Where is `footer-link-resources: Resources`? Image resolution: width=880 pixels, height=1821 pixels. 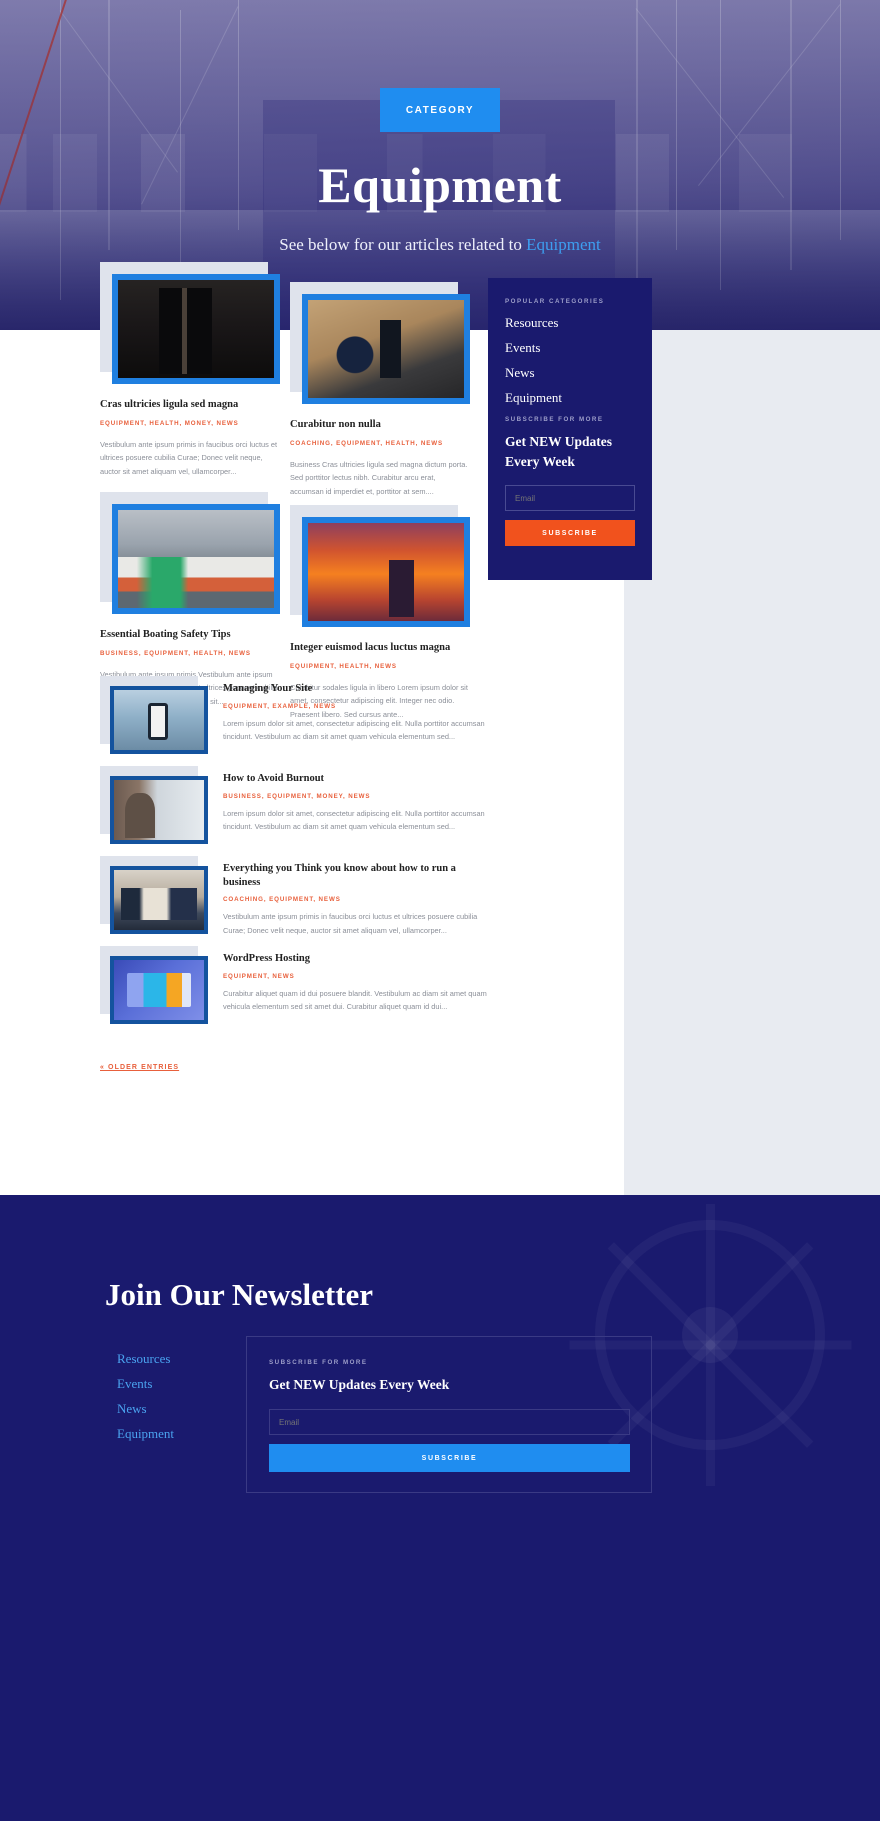
footer-link-resources: Resources is located at coordinates (145, 1358).